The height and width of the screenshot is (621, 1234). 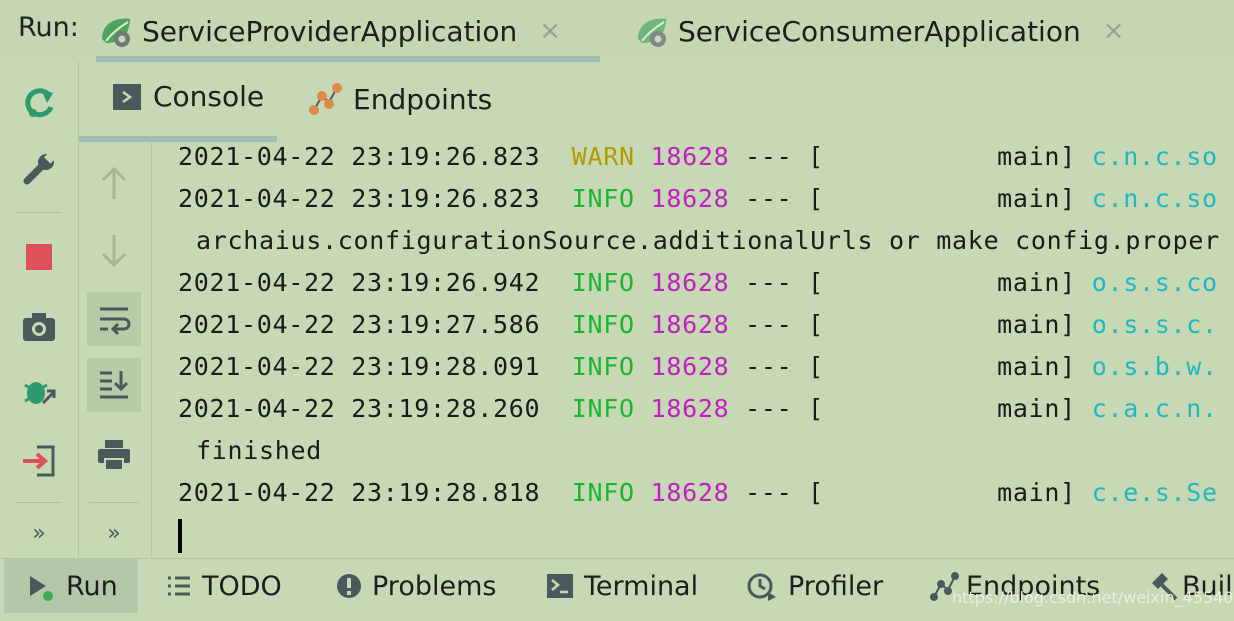 What do you see at coordinates (209, 96) in the screenshot?
I see `tab-label: Console` at bounding box center [209, 96].